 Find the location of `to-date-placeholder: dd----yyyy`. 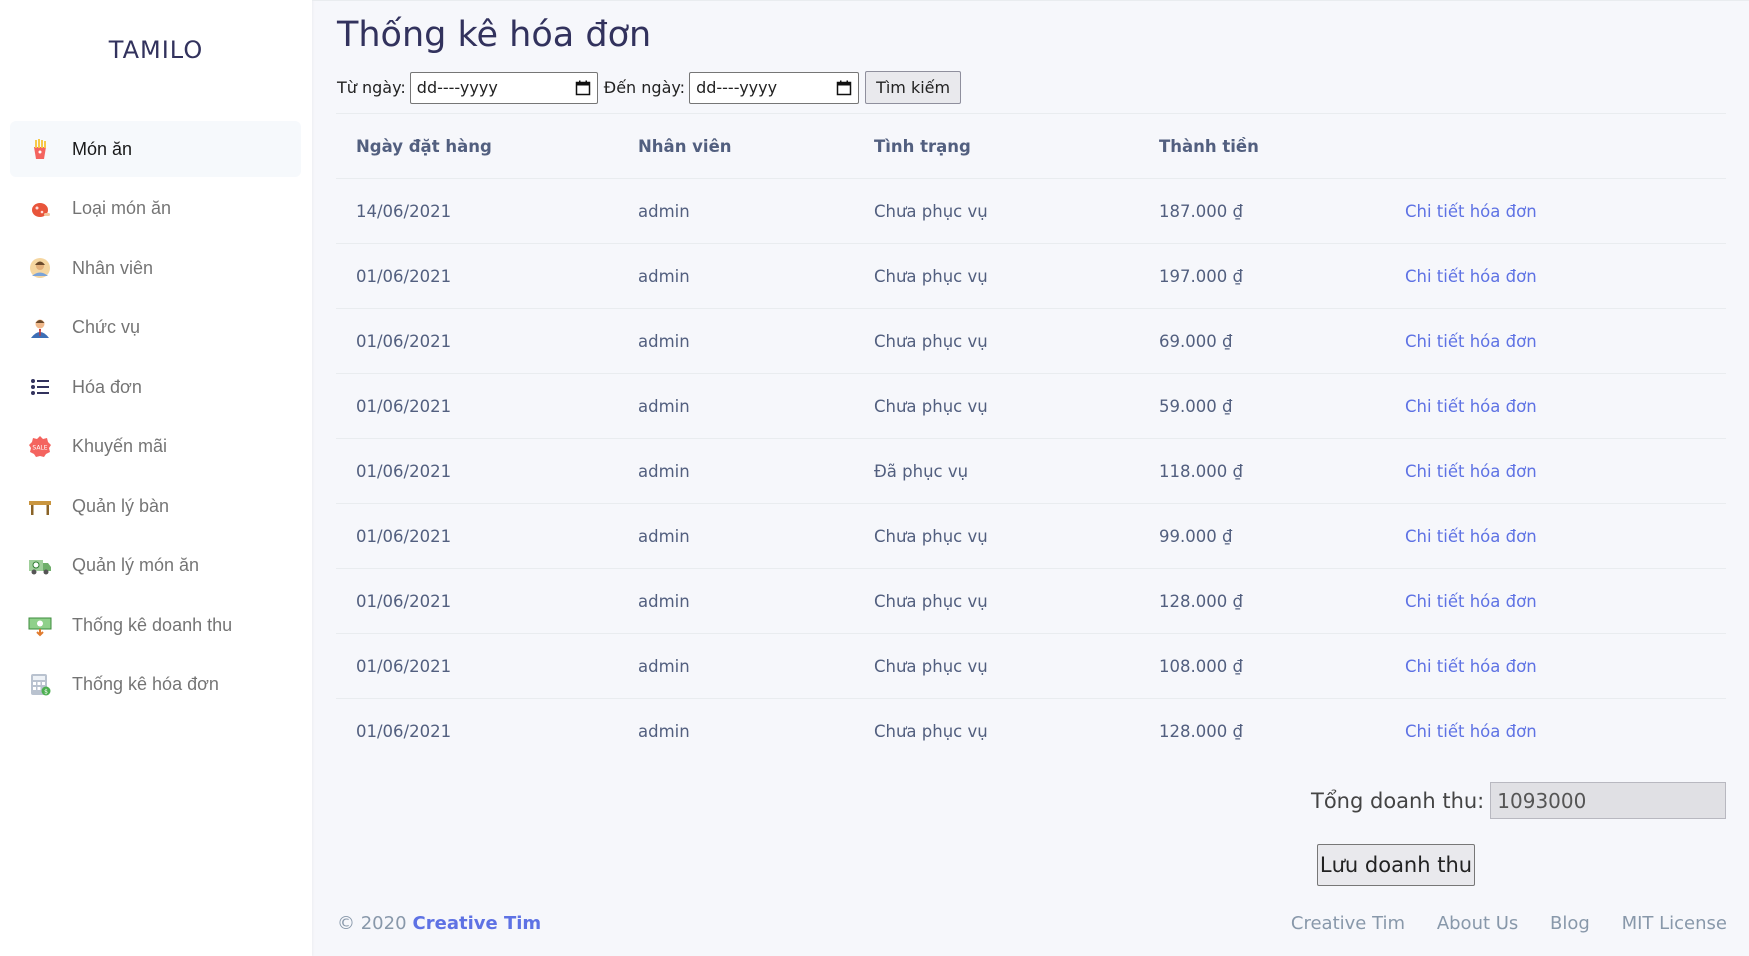

to-date-placeholder: dd----yyyy is located at coordinates (737, 87).